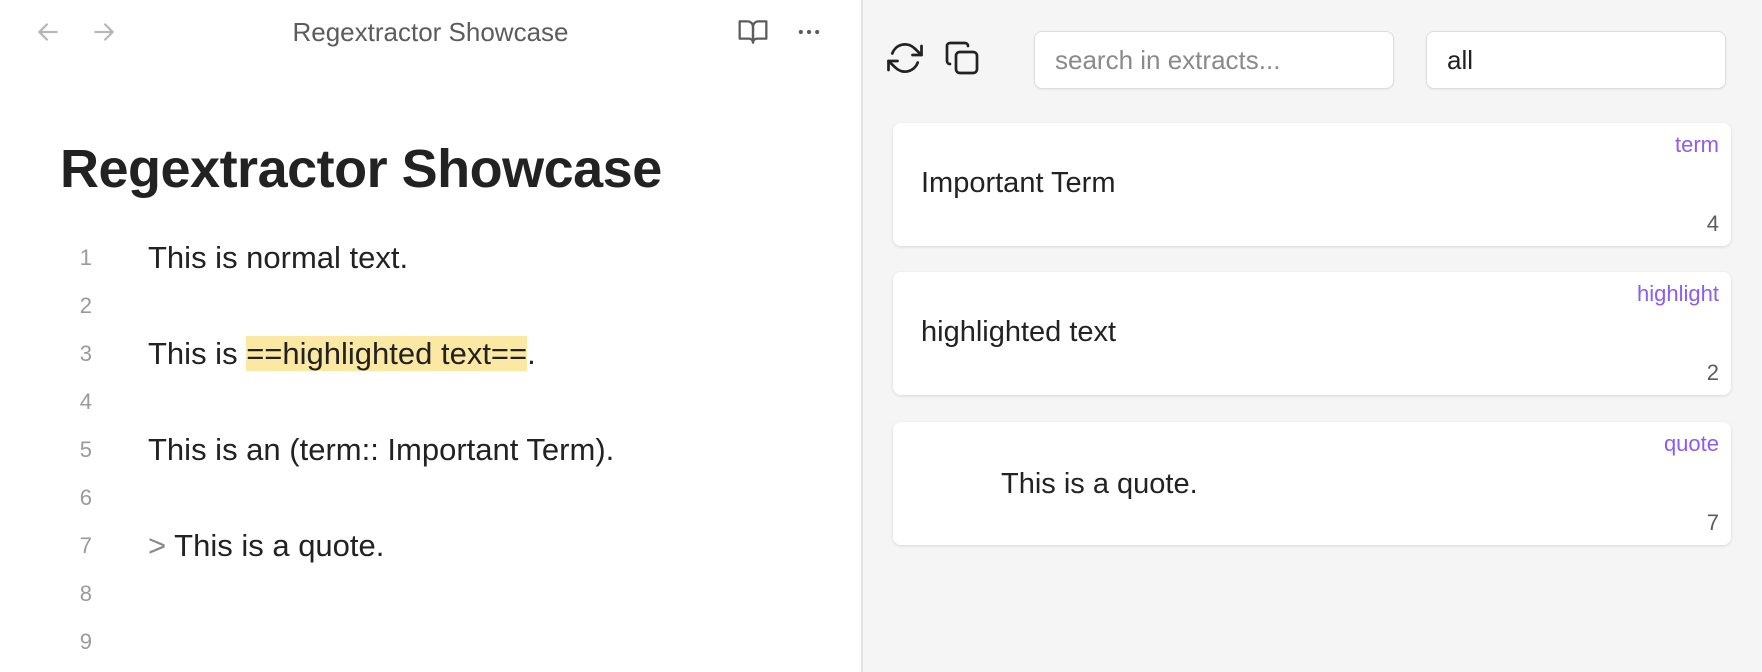 The width and height of the screenshot is (1762, 672). What do you see at coordinates (1460, 59) in the screenshot?
I see `filter-value: all` at bounding box center [1460, 59].